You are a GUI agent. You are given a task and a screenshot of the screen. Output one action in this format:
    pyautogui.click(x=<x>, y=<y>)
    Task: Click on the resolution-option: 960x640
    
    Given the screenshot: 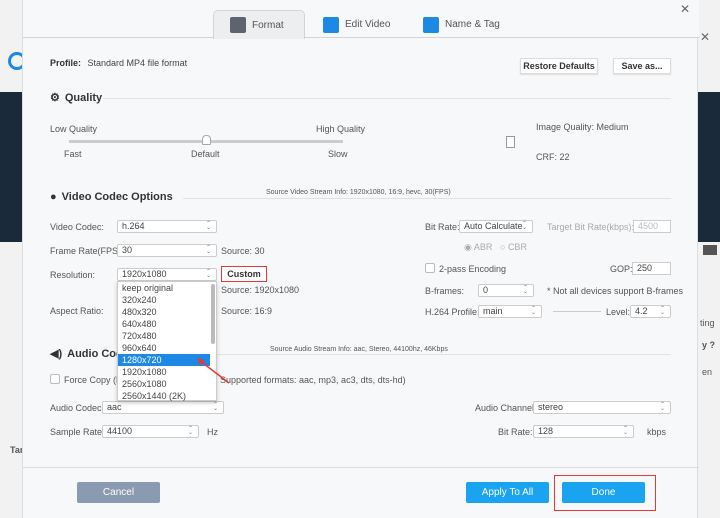 What is the action you would take?
    pyautogui.click(x=164, y=348)
    